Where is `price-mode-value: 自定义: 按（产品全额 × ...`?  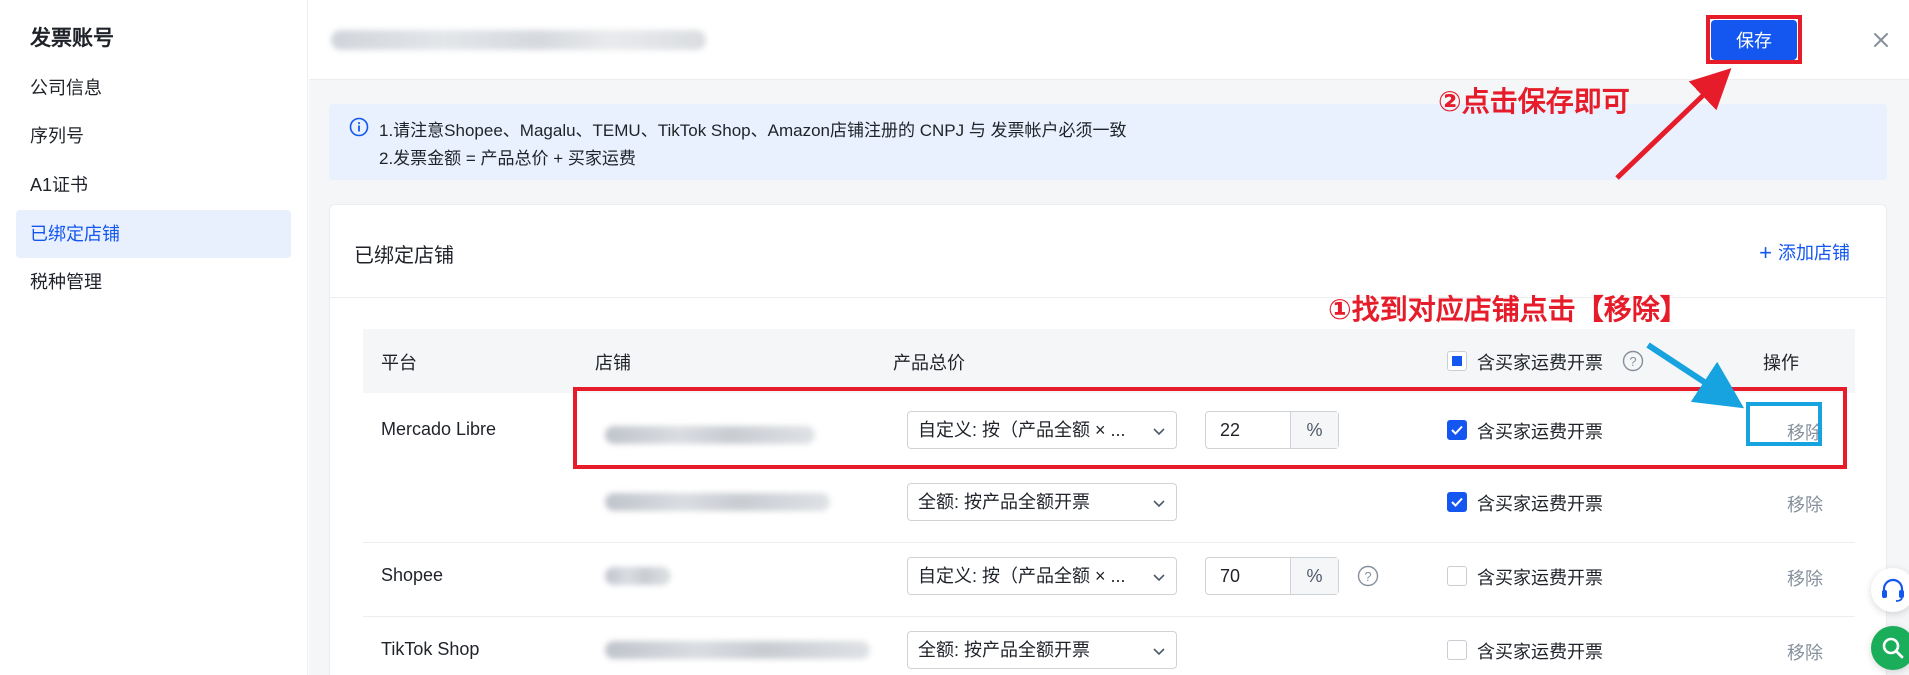
price-mode-value: 自定义: 按（产品全额 × ... is located at coordinates (1022, 576).